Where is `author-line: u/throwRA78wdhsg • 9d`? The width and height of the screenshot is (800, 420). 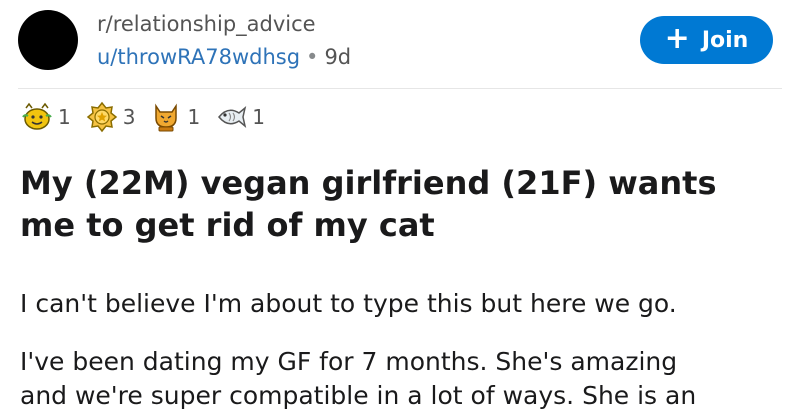 author-line: u/throwRA78wdhsg • 9d is located at coordinates (224, 57).